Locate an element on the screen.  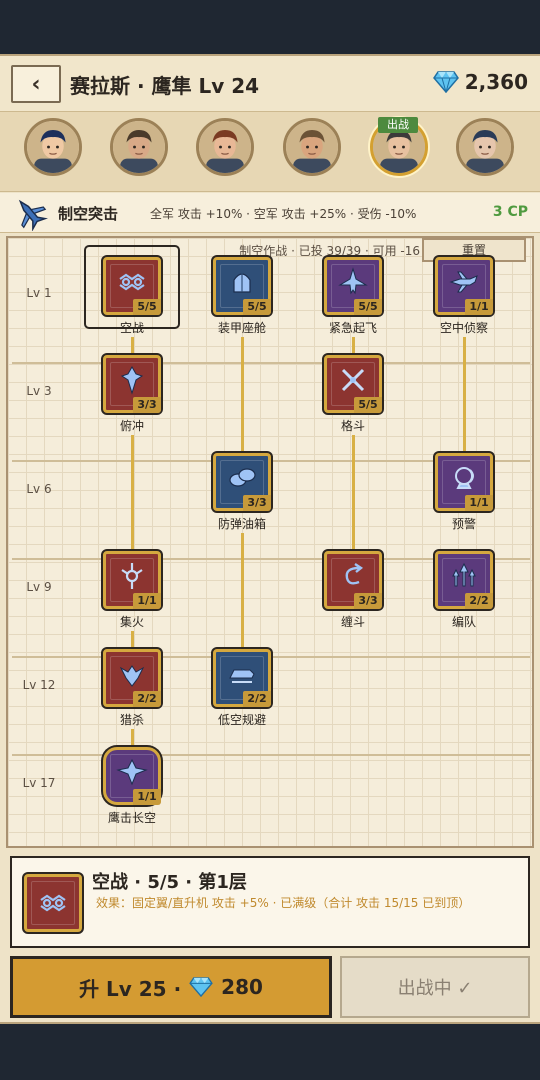
skill-node-tangle: 3/3 is located at coordinates (353, 580).